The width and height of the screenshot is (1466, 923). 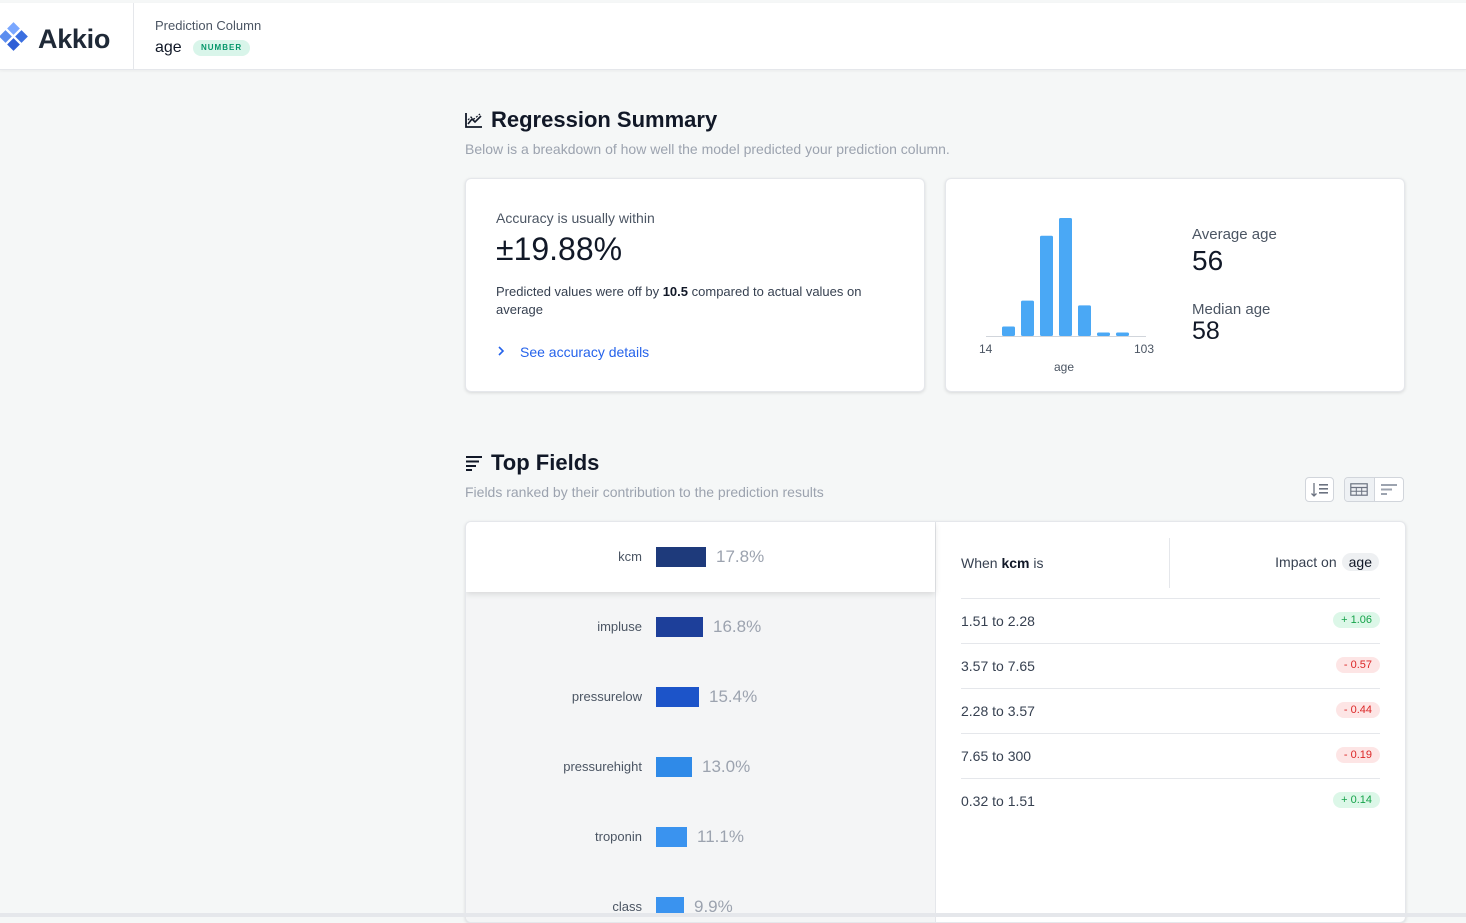 I want to click on value-range: 1.51 to 2.28, so click(x=998, y=621).